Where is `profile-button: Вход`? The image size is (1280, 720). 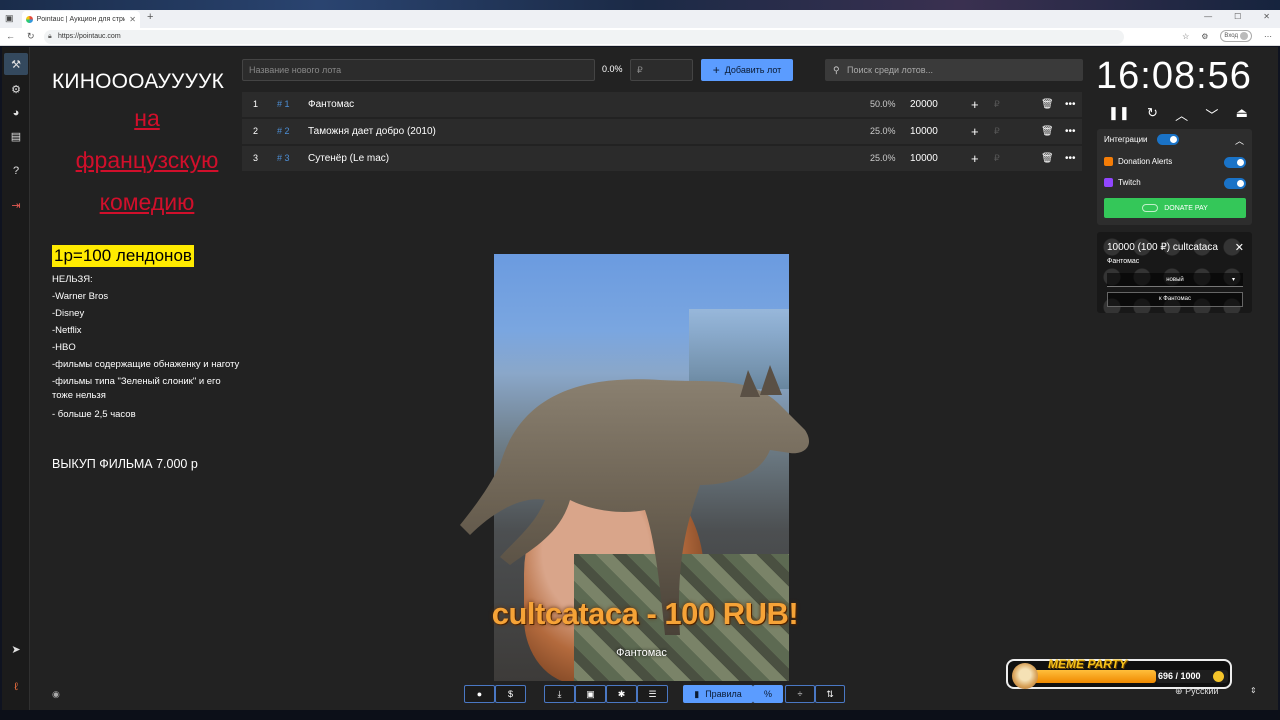 profile-button: Вход is located at coordinates (1236, 36).